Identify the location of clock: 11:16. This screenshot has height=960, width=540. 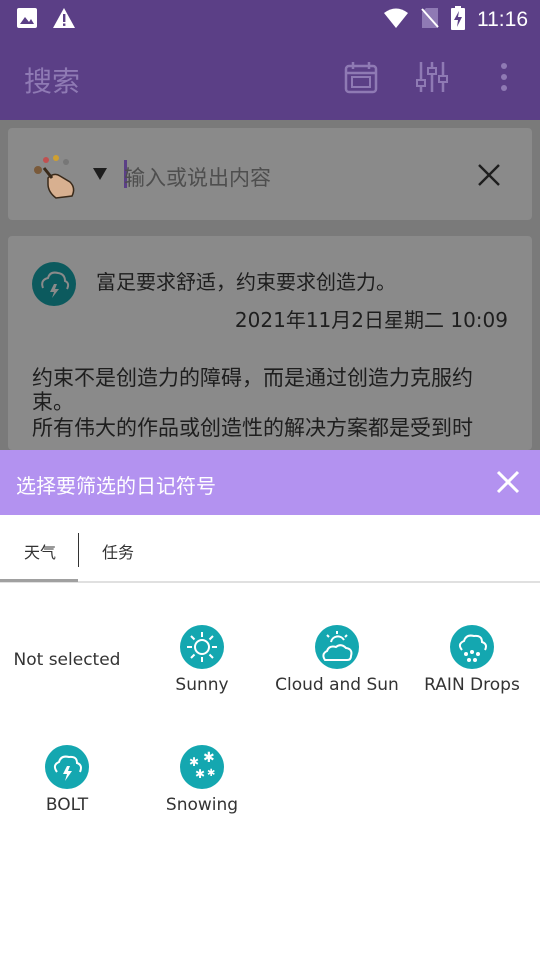
(502, 19).